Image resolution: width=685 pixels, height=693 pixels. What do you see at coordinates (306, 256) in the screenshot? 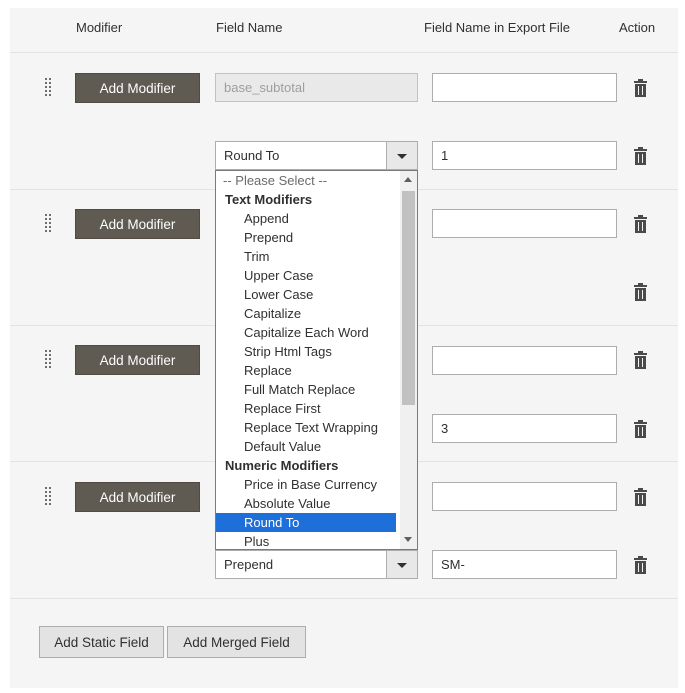
I see `dropdown-option: Trim` at bounding box center [306, 256].